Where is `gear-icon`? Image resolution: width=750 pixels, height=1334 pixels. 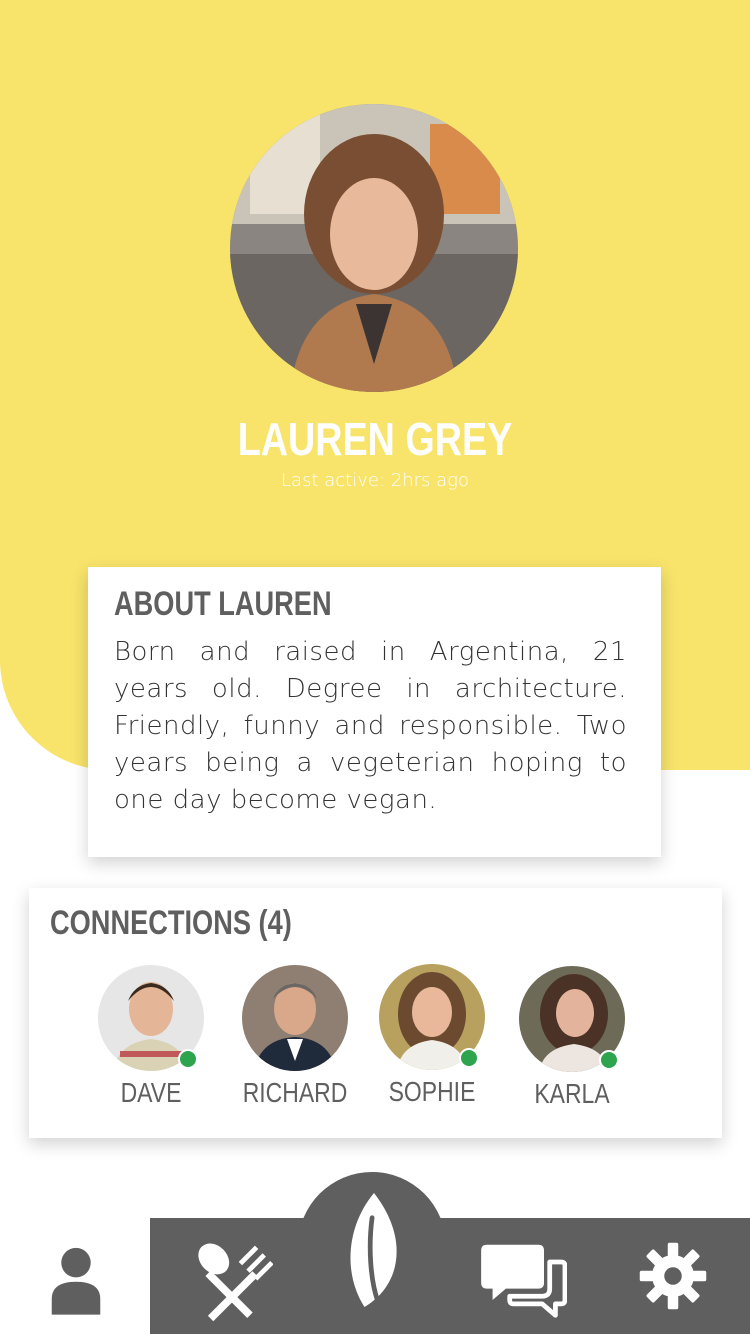 gear-icon is located at coordinates (673, 1276).